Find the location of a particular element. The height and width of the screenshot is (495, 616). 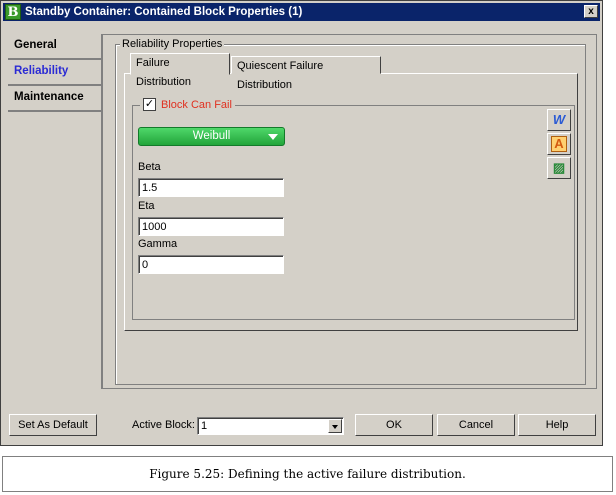

gamma-label: Gamma is located at coordinates (158, 244).